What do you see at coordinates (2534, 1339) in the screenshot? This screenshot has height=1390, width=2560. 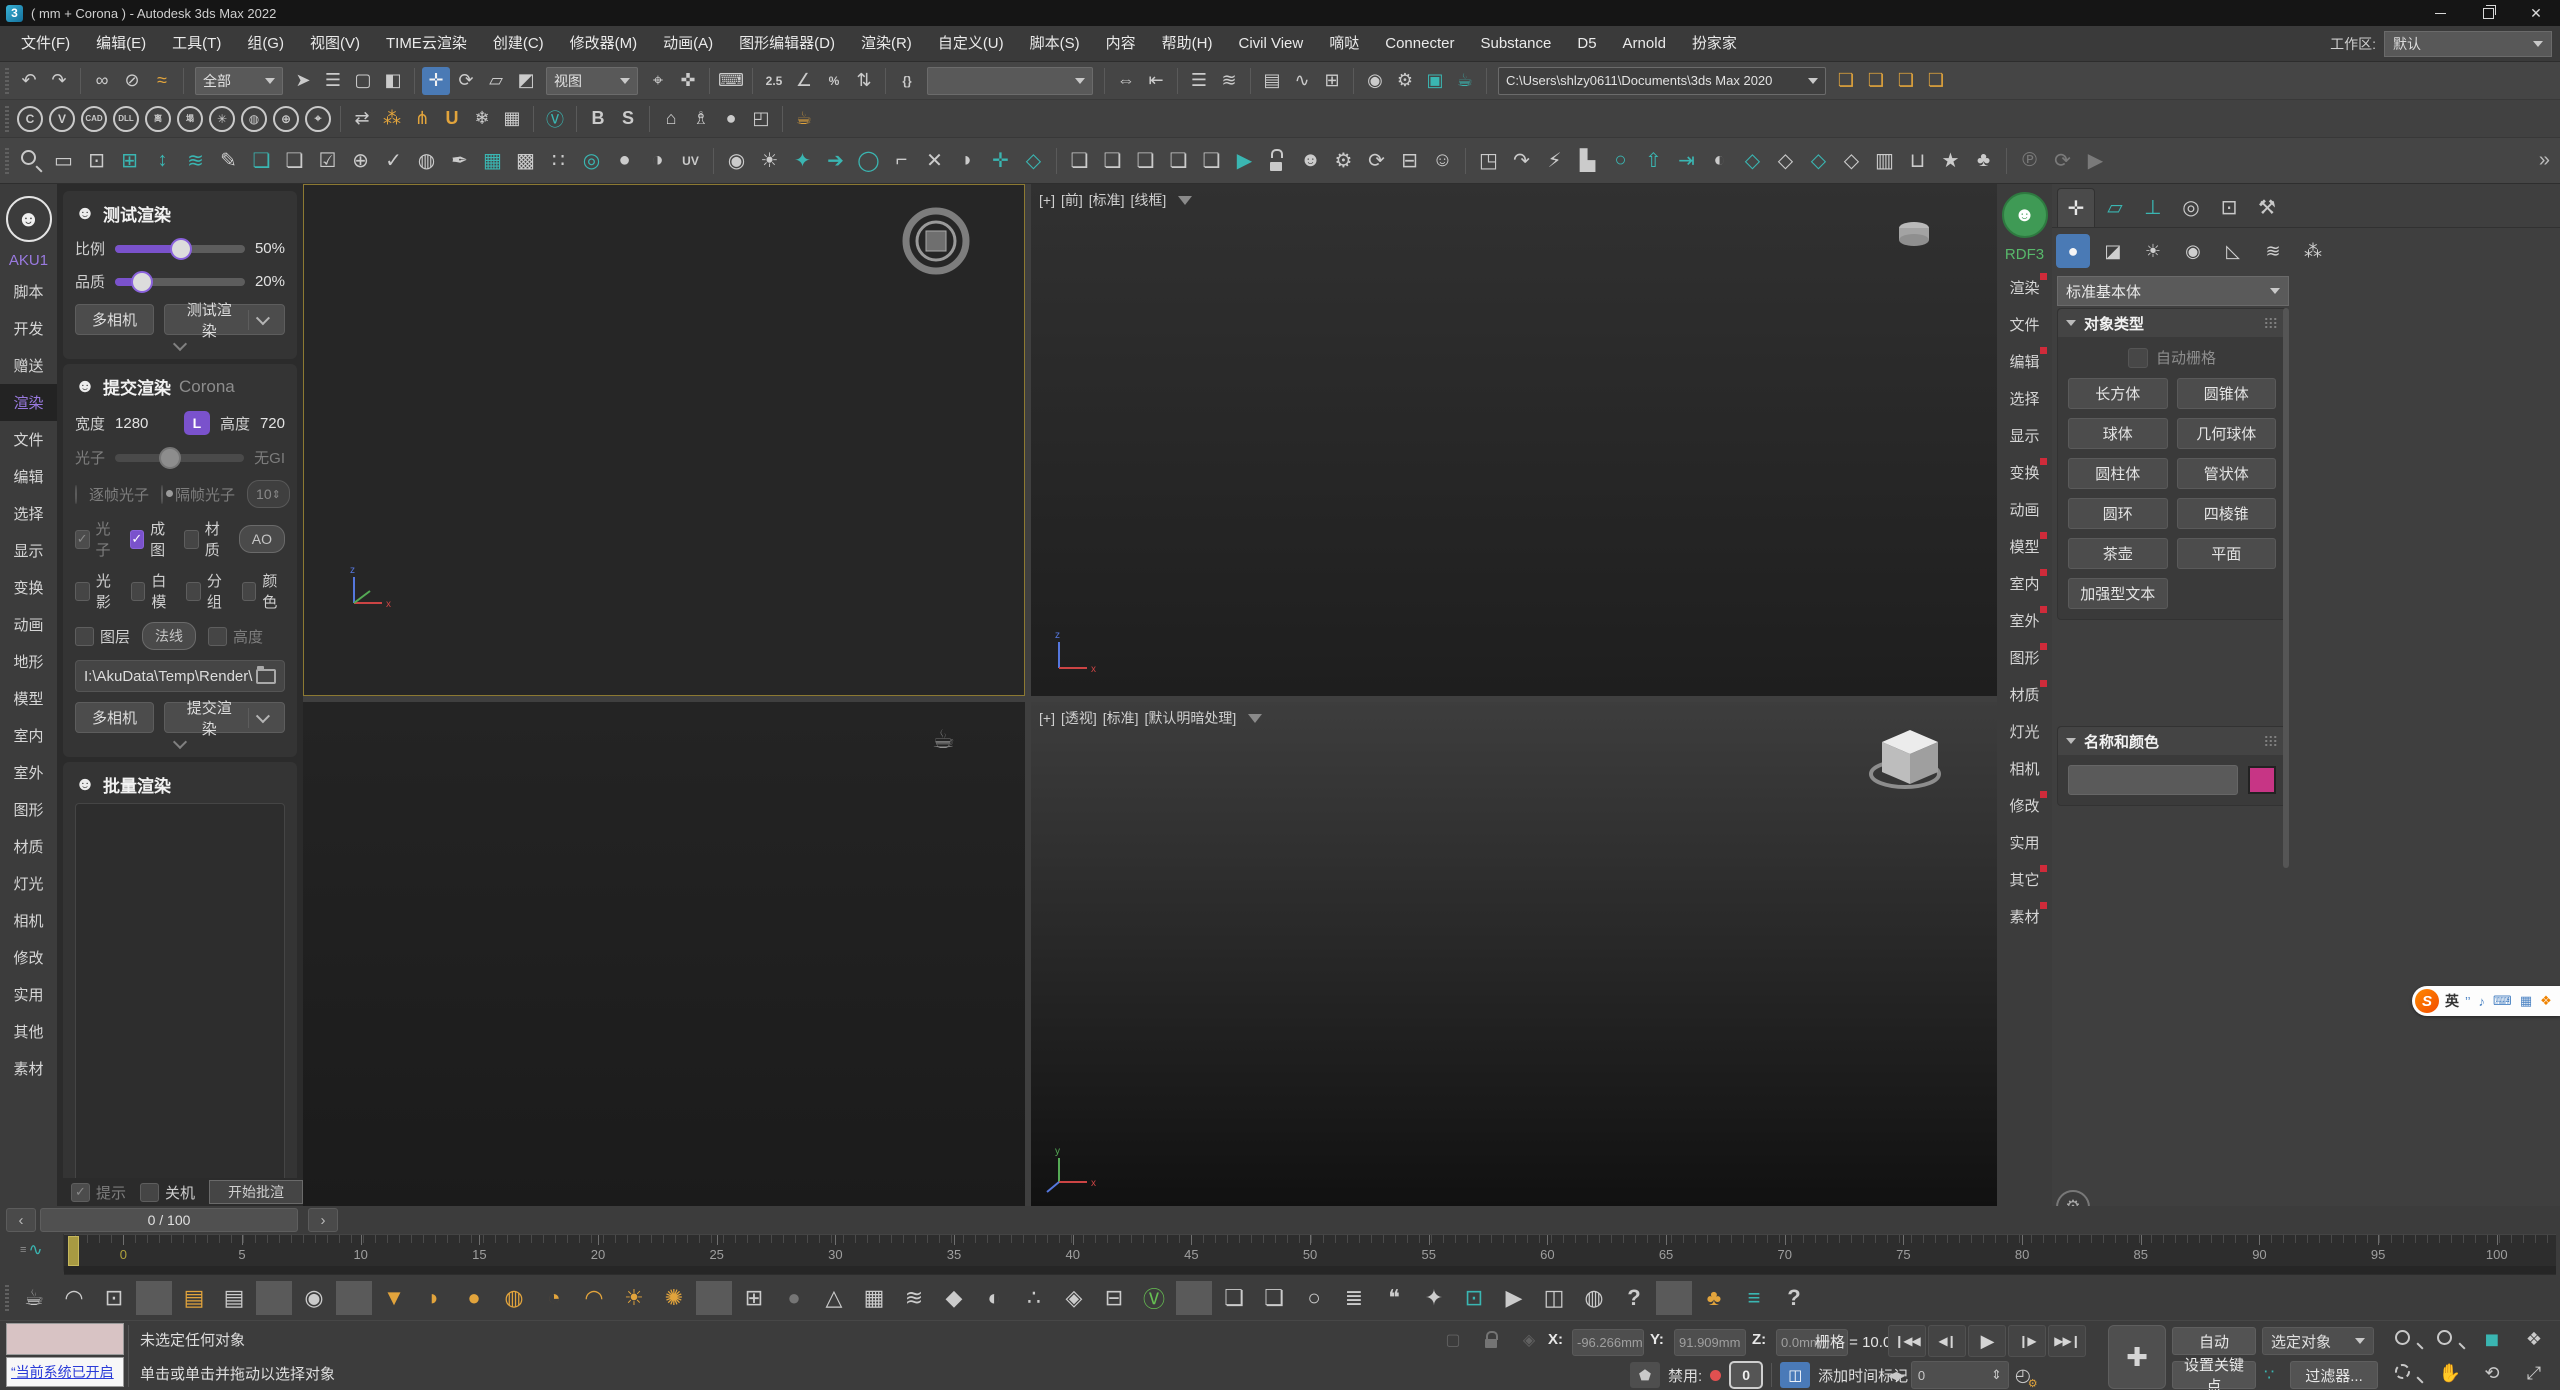 I see `zoom-extents-all-button: ❖` at bounding box center [2534, 1339].